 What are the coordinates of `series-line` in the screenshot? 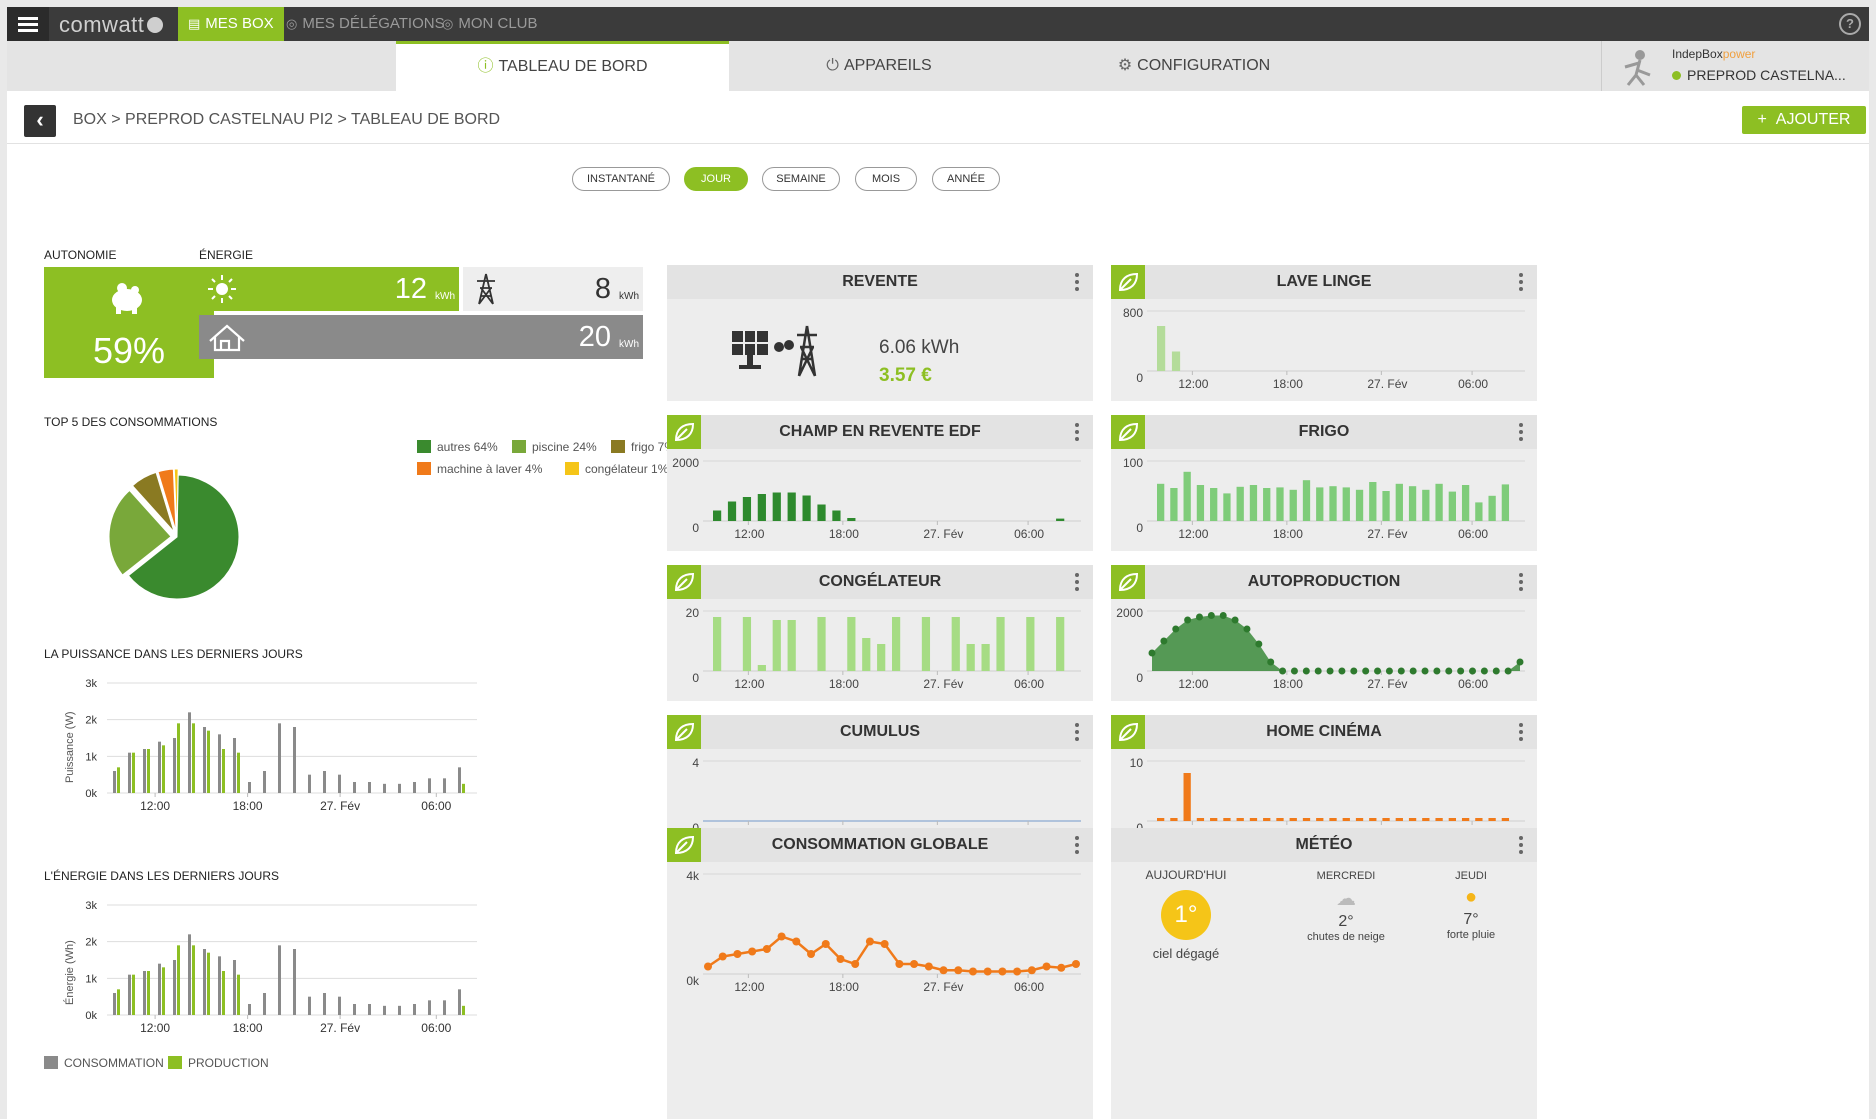 It's located at (892, 954).